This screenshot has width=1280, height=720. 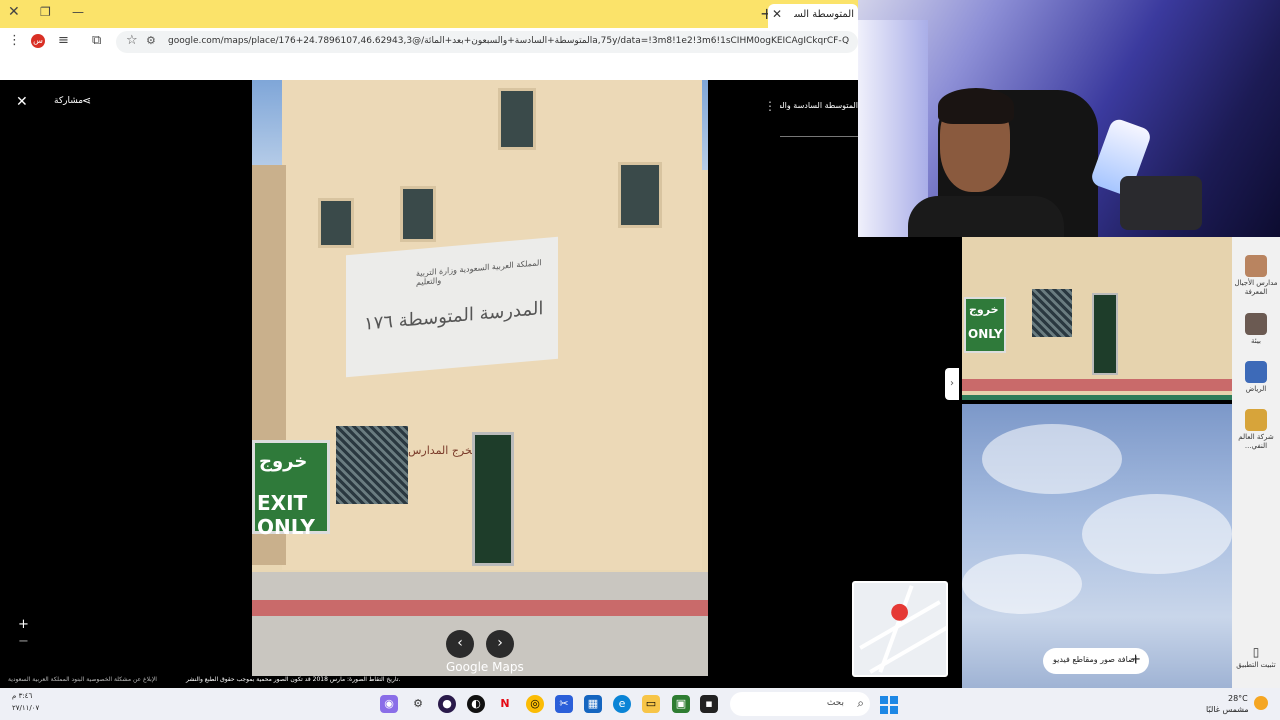 What do you see at coordinates (1096, 661) in the screenshot?
I see `add-photo-button: إضافة صور ومقاطع فيديو +` at bounding box center [1096, 661].